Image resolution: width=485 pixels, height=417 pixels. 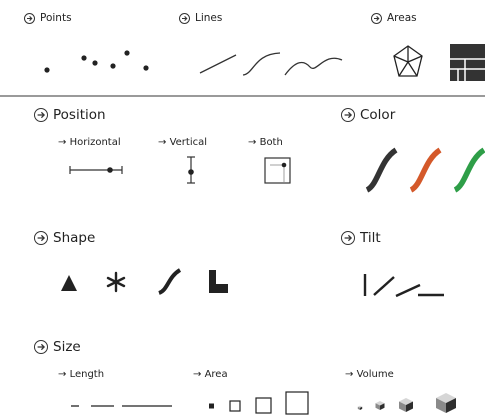 What do you see at coordinates (263, 403) in the screenshot?
I see `size-glyphs` at bounding box center [263, 403].